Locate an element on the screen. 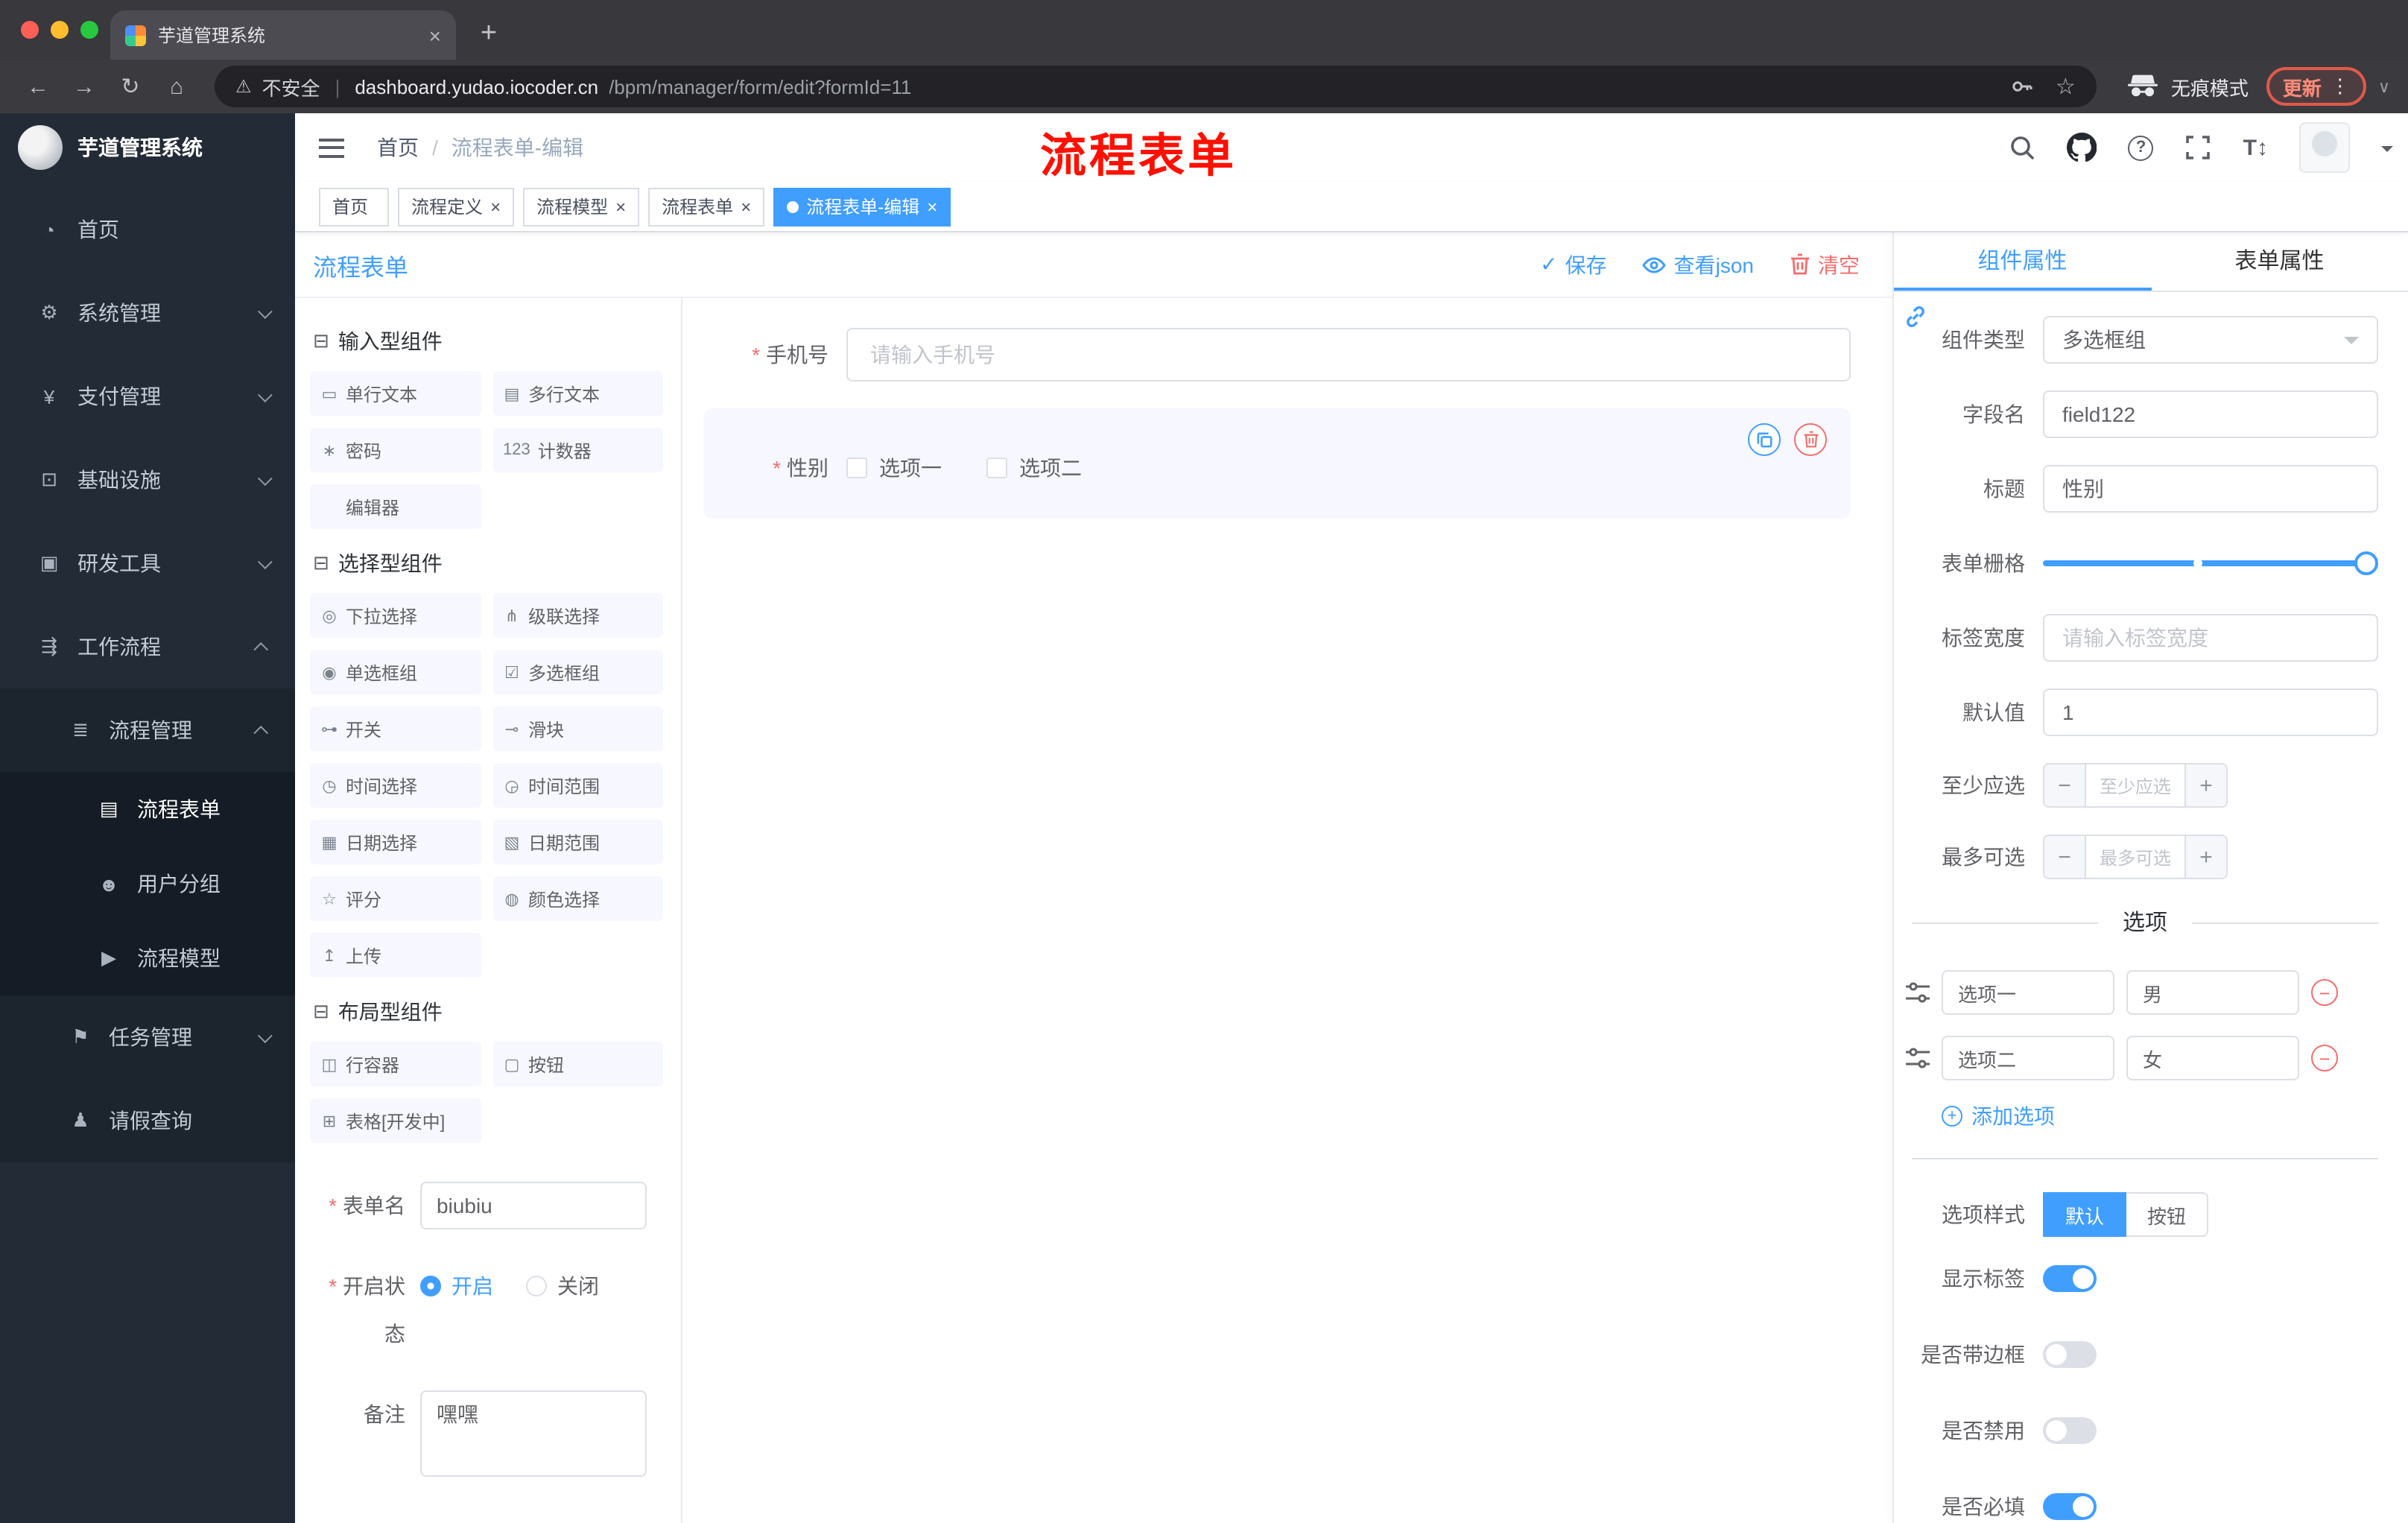 The height and width of the screenshot is (1523, 2408). slider-track is located at coordinates (2210, 563).